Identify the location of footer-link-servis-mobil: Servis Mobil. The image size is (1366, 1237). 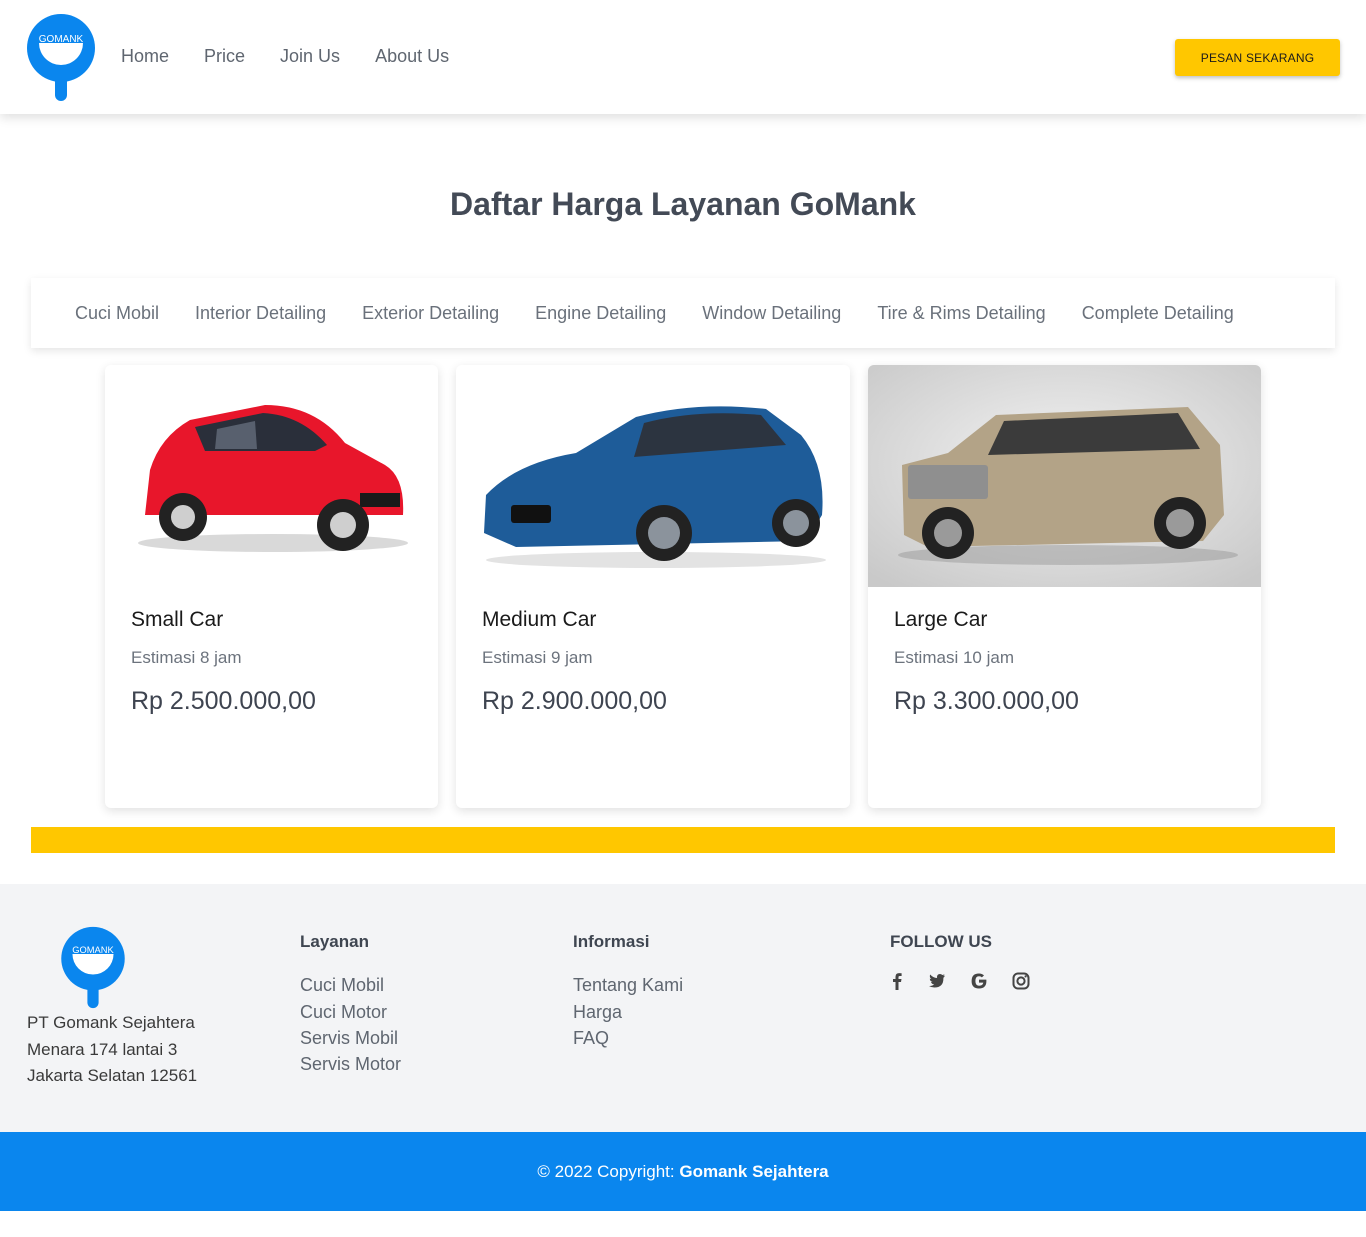
(349, 1038).